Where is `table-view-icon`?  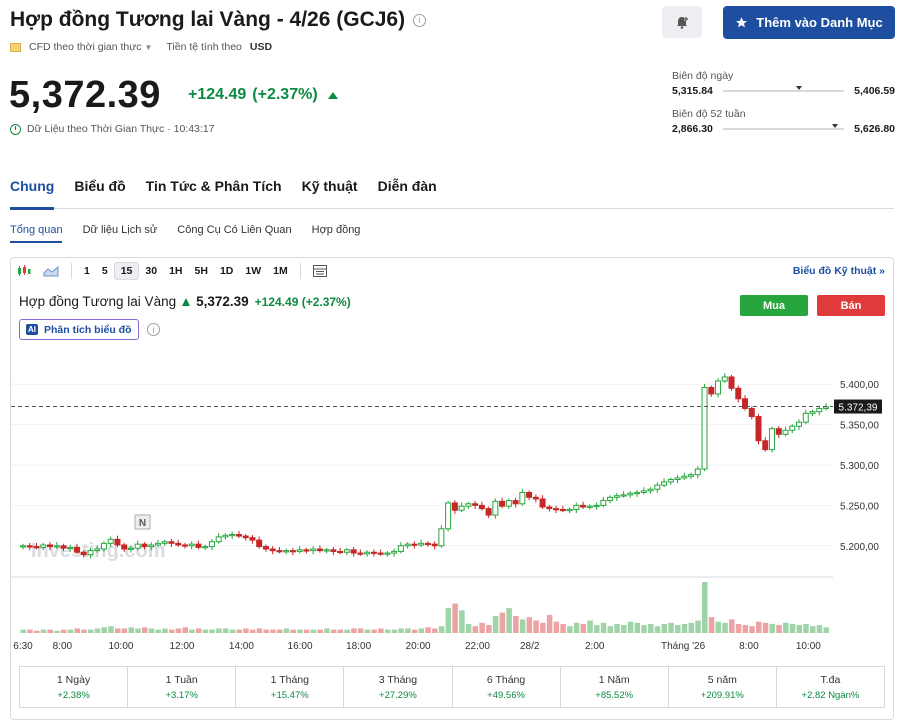
table-view-icon is located at coordinates (320, 271).